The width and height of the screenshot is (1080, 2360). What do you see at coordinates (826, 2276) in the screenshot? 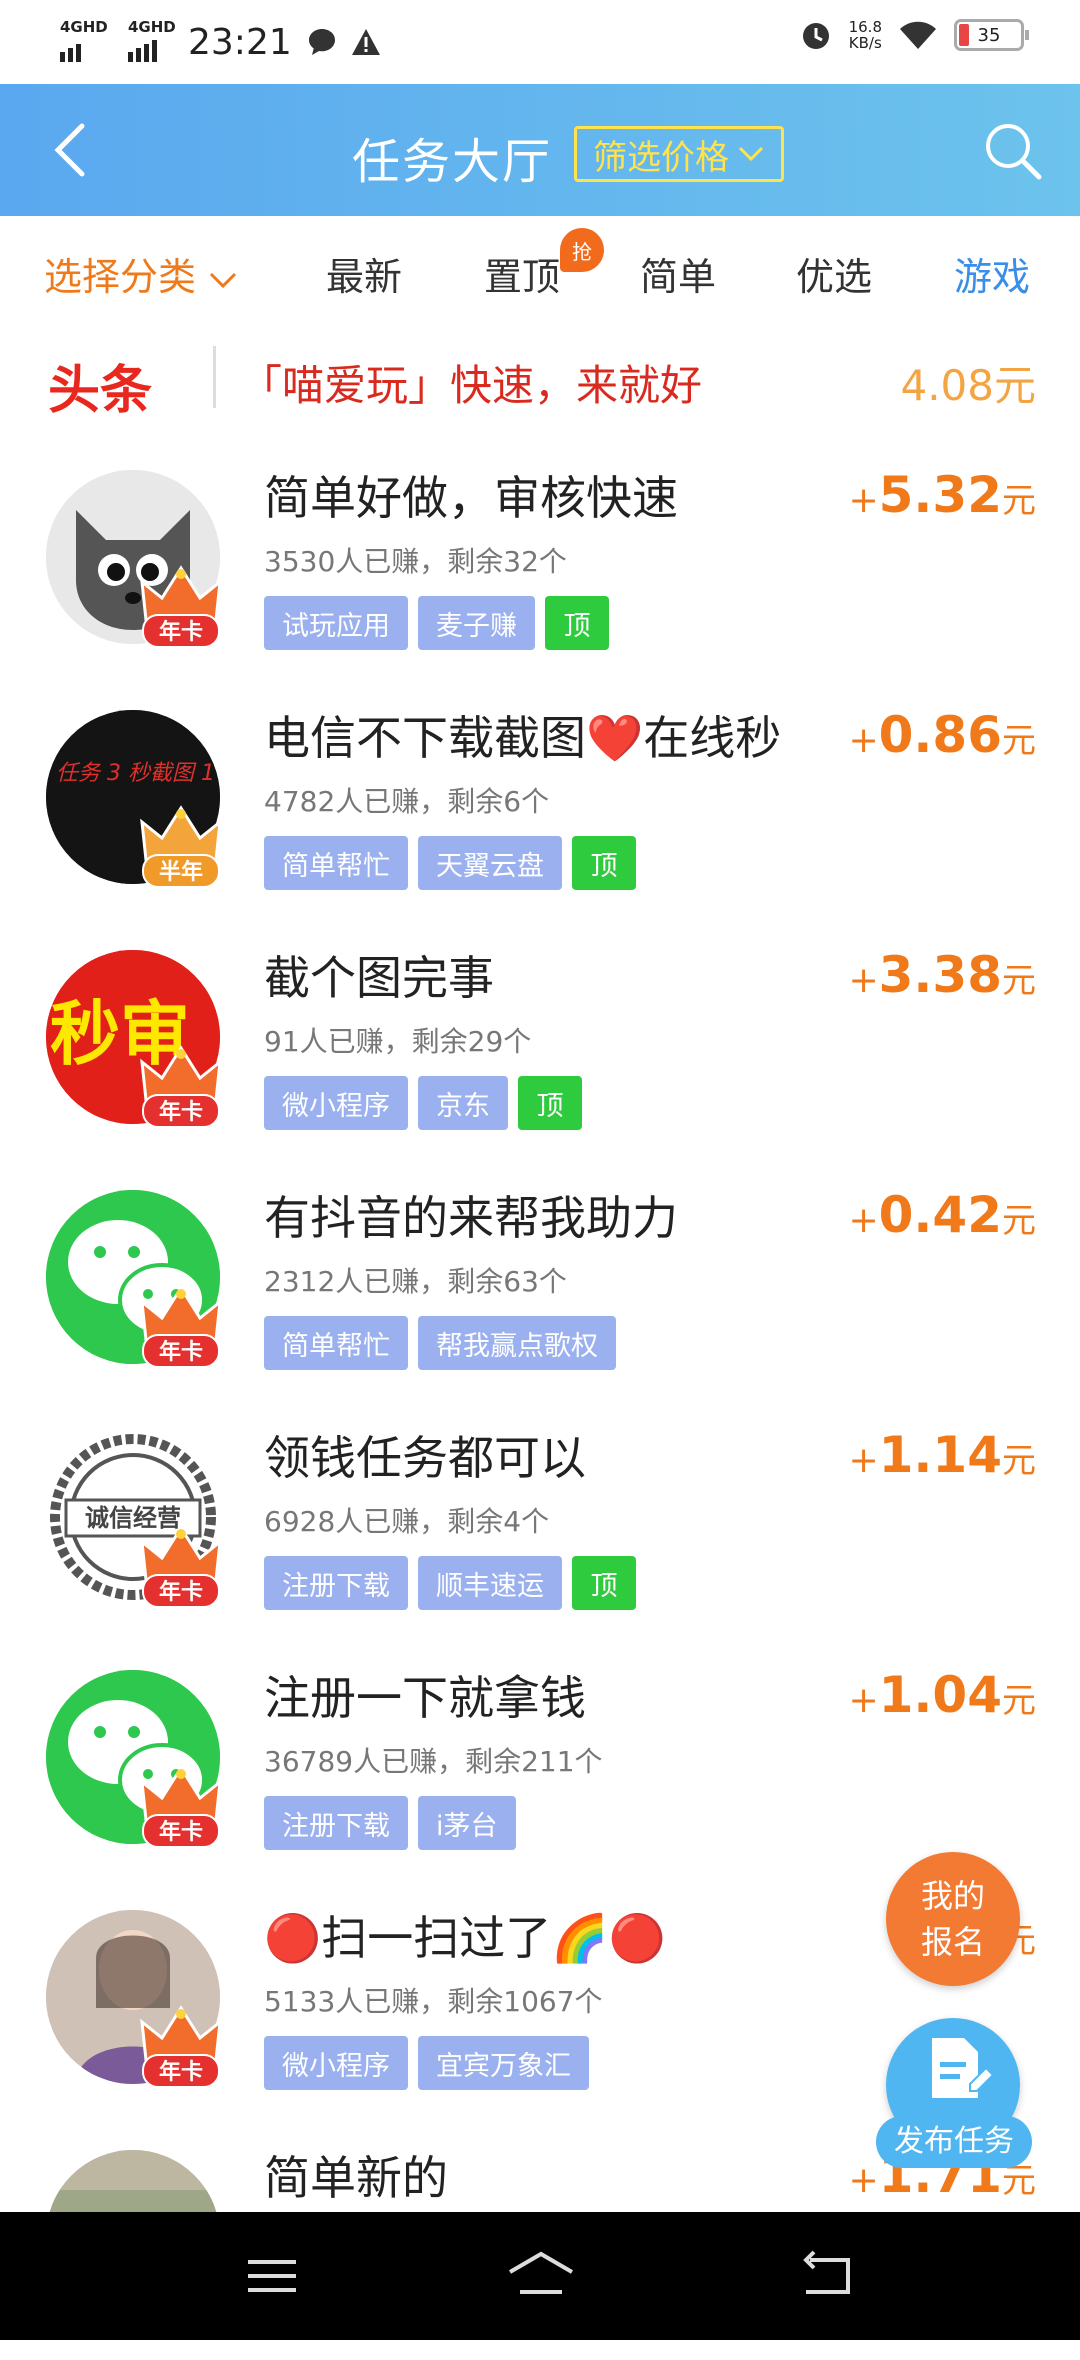
I see `back-icon` at bounding box center [826, 2276].